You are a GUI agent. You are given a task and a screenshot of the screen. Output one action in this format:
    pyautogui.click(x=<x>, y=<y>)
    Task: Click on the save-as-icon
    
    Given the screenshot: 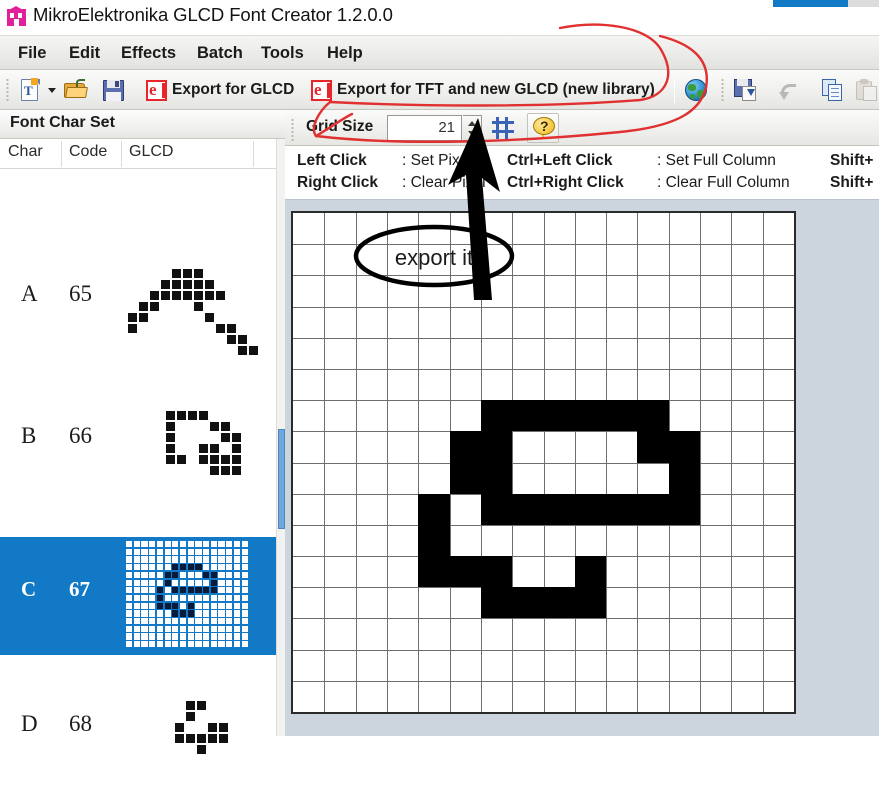 What is the action you would take?
    pyautogui.click(x=745, y=90)
    